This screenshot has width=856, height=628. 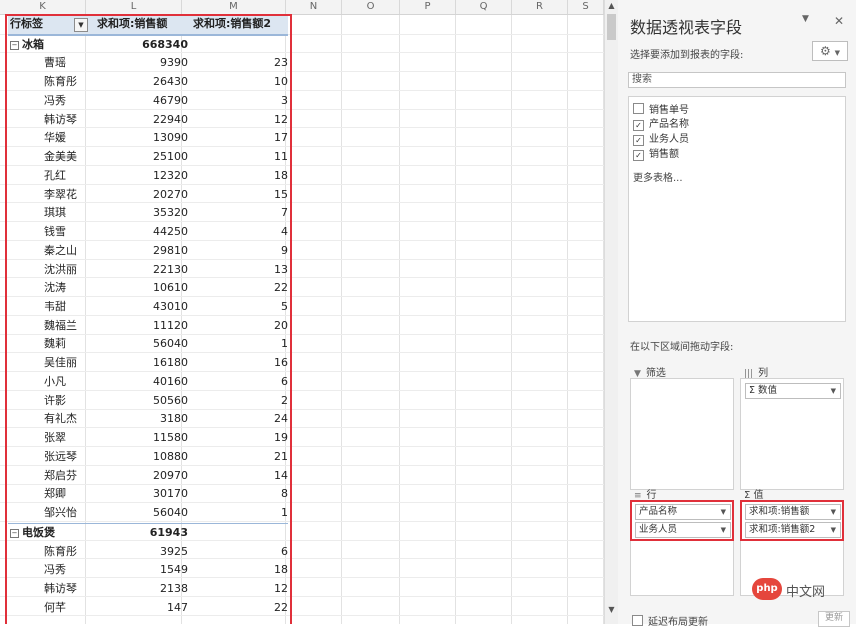 I want to click on pivot-row: 曹瑶 9390 23, so click(x=148, y=63).